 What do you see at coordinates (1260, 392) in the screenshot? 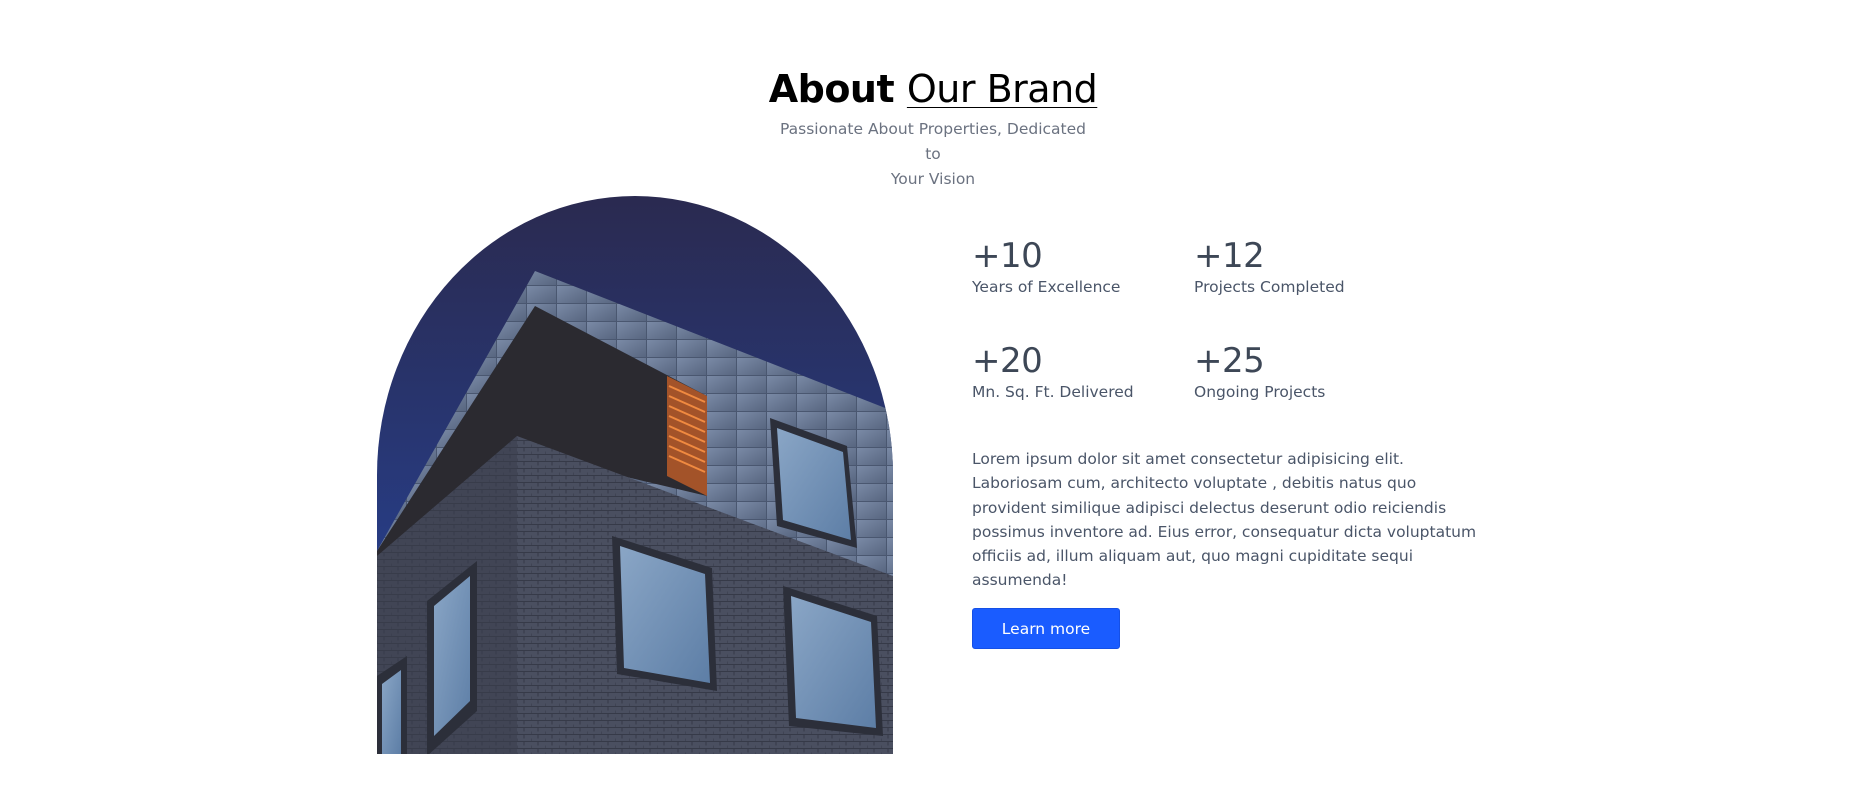
I see `stat-label: Ongoing Projects` at bounding box center [1260, 392].